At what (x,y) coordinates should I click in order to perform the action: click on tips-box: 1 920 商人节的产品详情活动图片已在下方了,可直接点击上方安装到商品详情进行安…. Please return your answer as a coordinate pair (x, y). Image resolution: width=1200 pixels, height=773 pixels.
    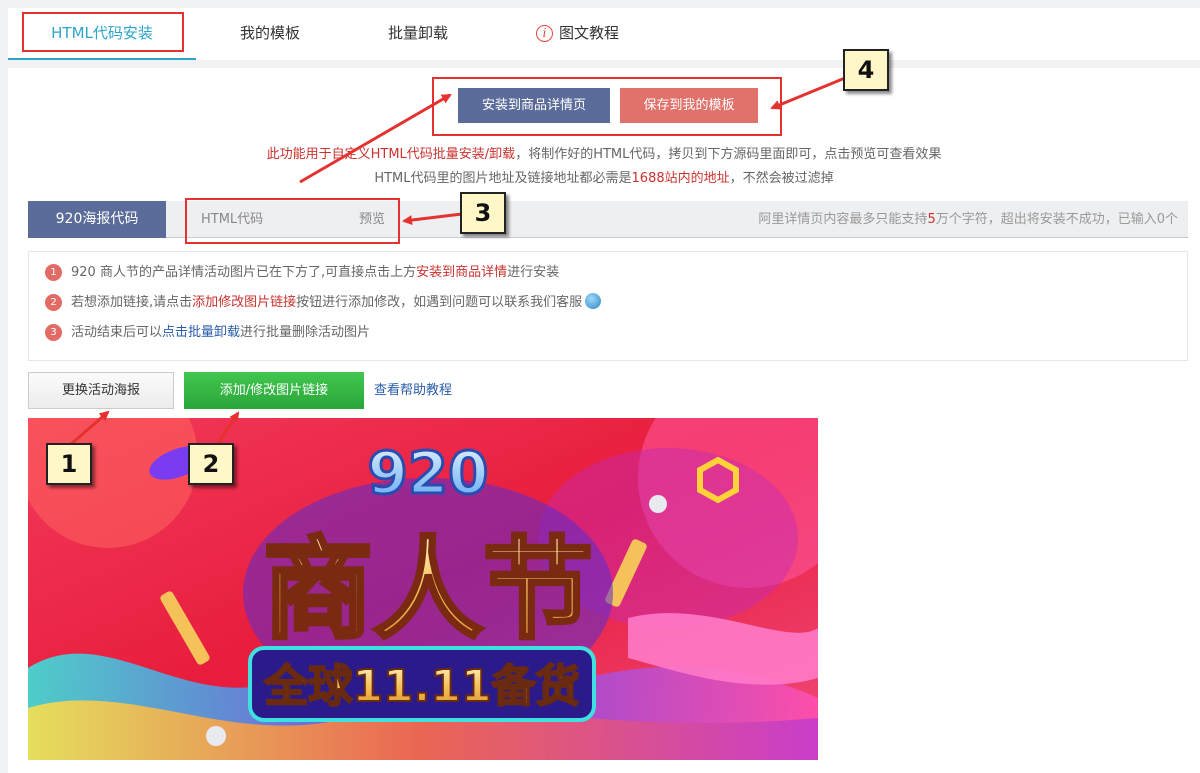
    Looking at the image, I should click on (608, 306).